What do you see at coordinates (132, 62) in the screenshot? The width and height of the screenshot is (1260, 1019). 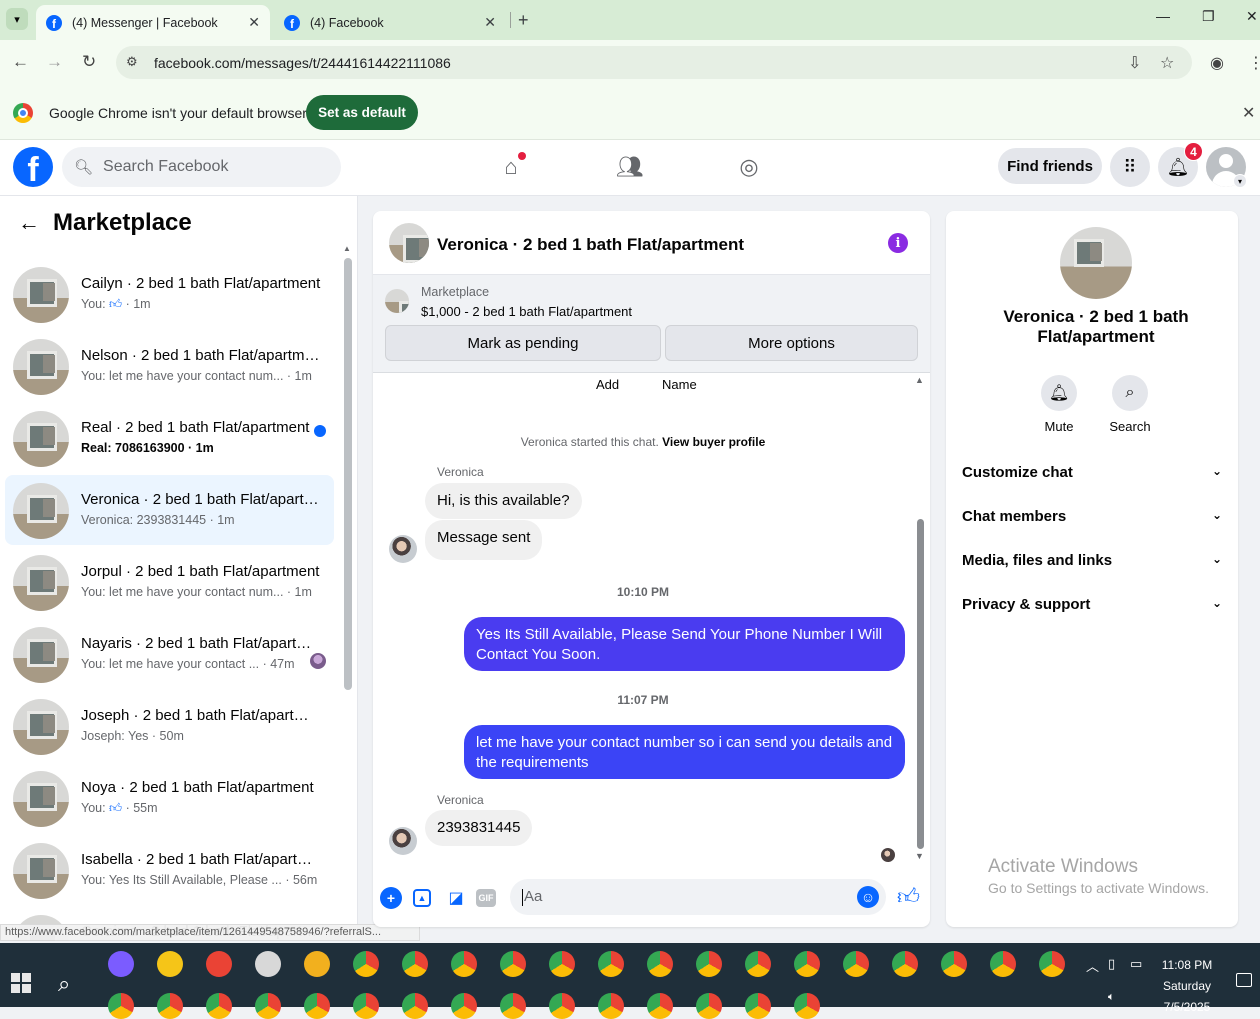 I see `site-settings-icon: ⚙` at bounding box center [132, 62].